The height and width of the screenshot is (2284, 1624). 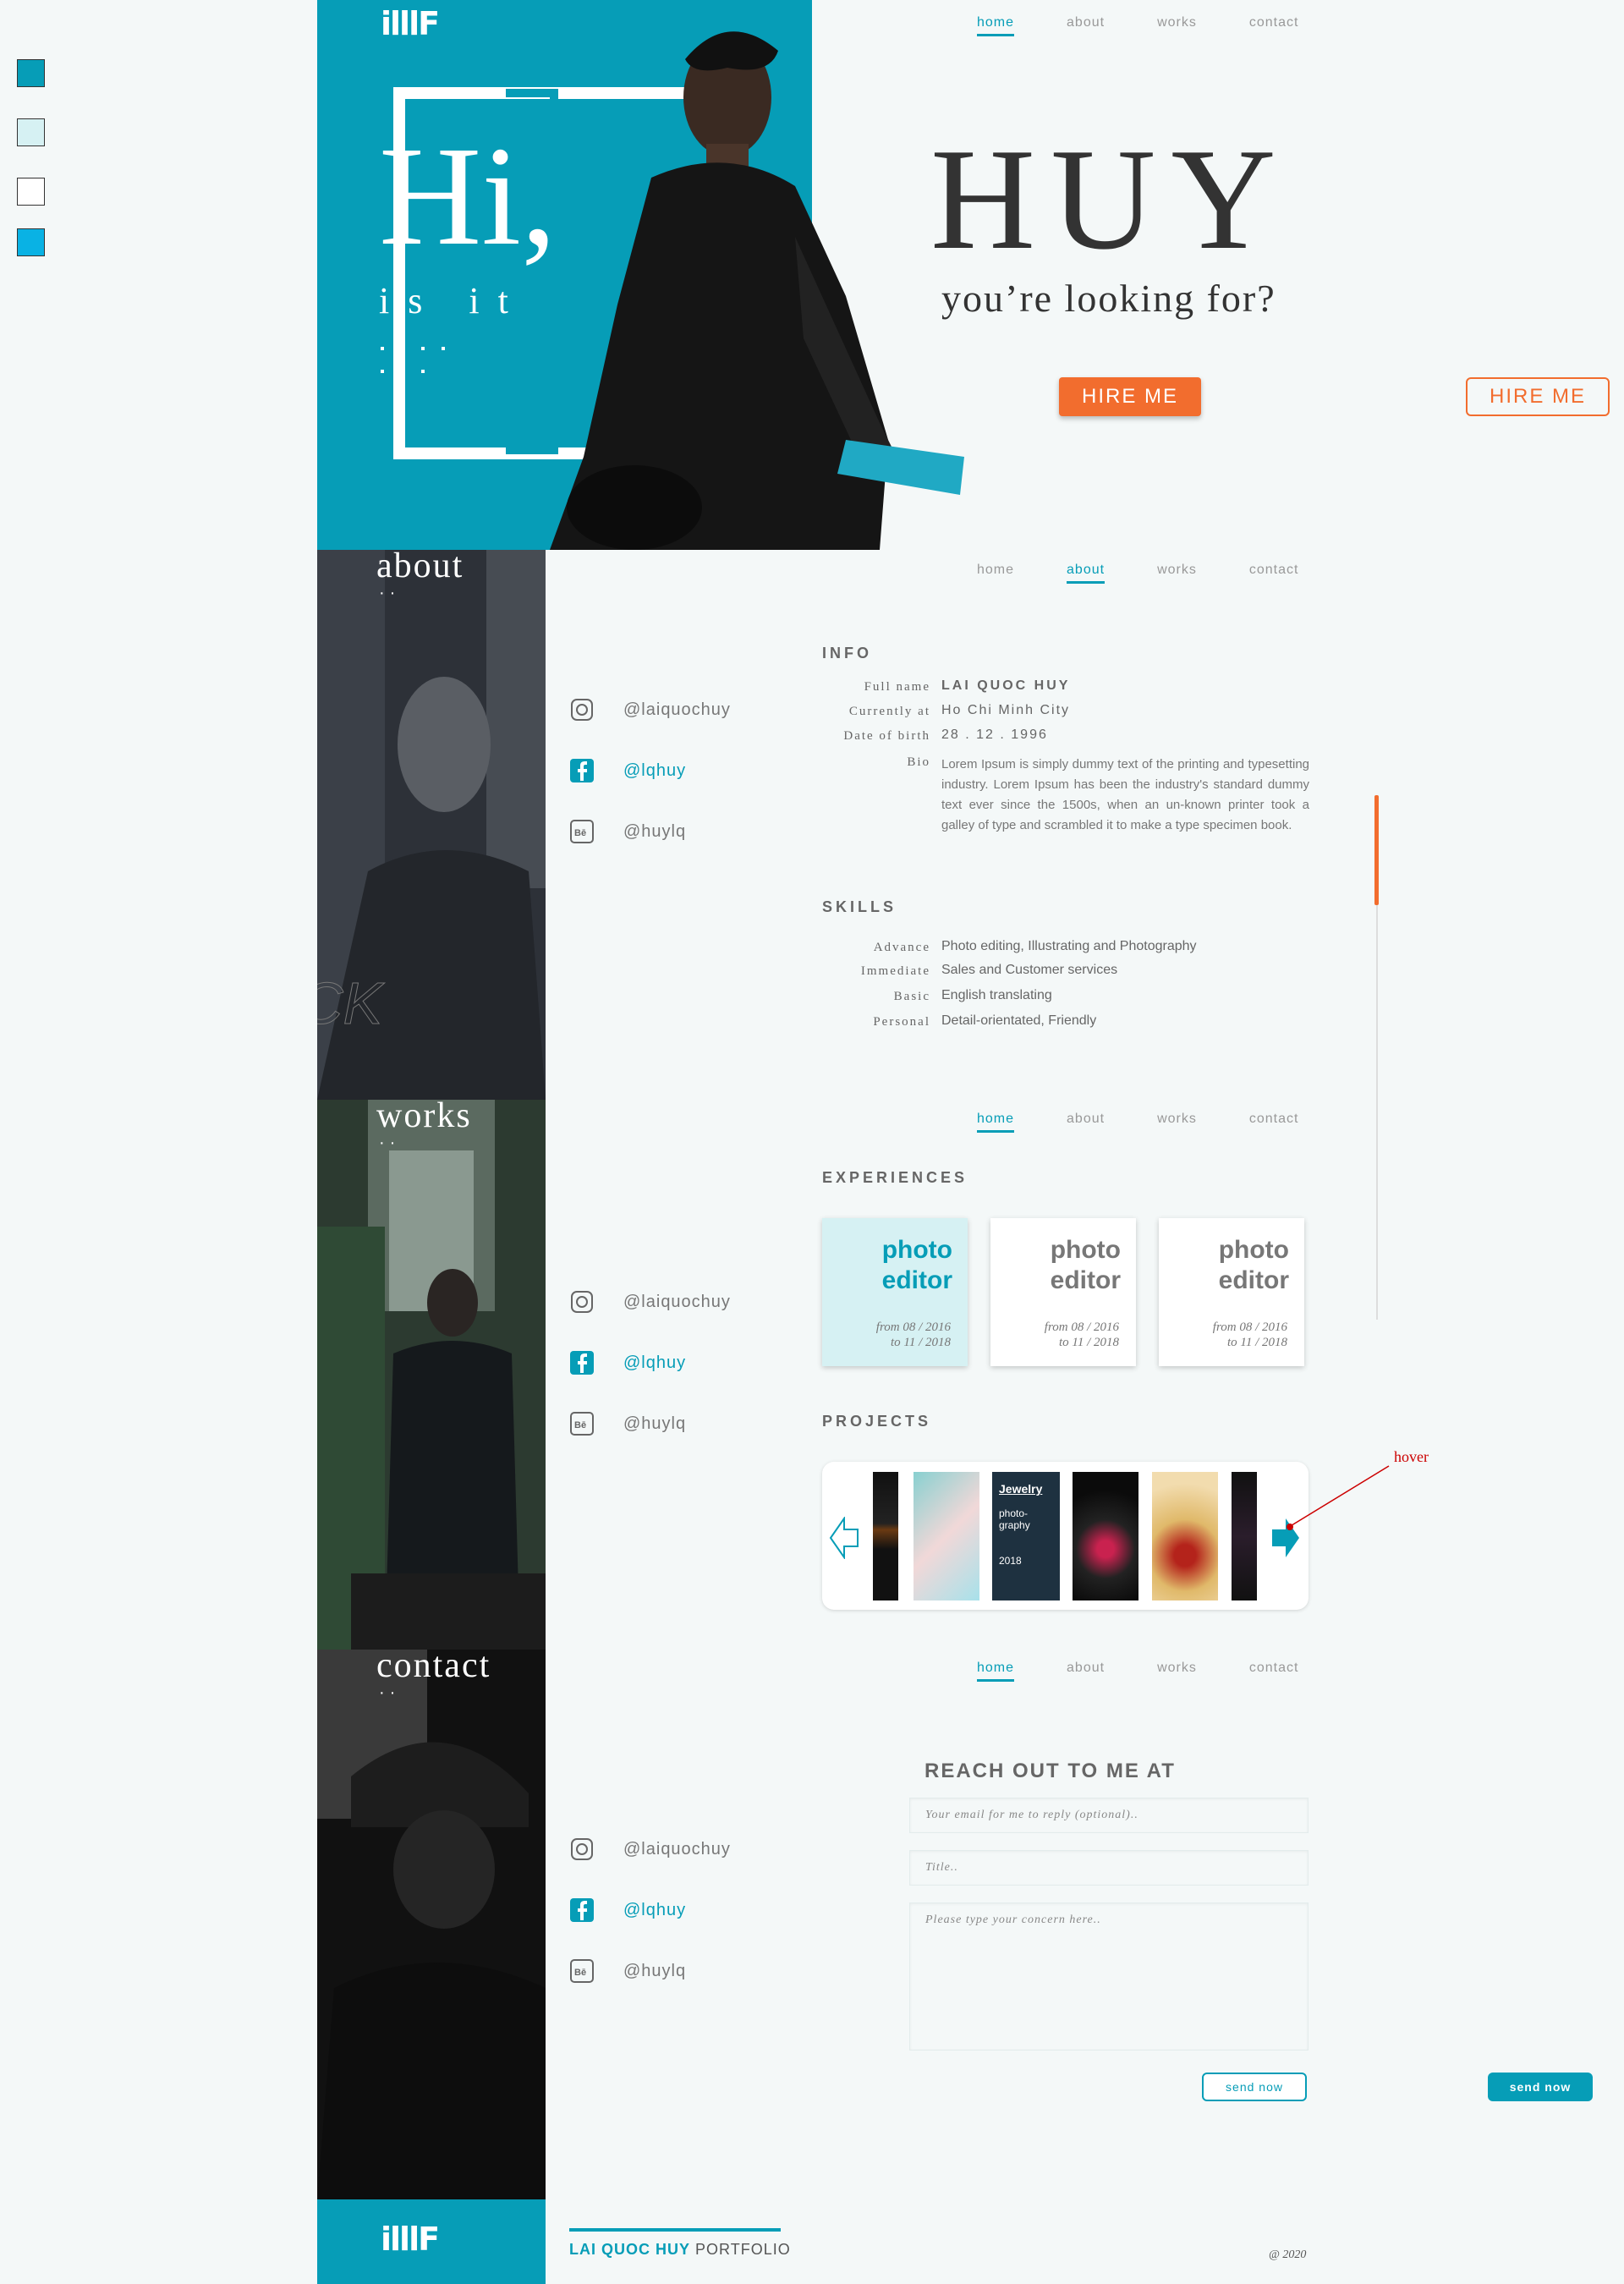 I want to click on hover-annotation-line, so click(x=1338, y=1498).